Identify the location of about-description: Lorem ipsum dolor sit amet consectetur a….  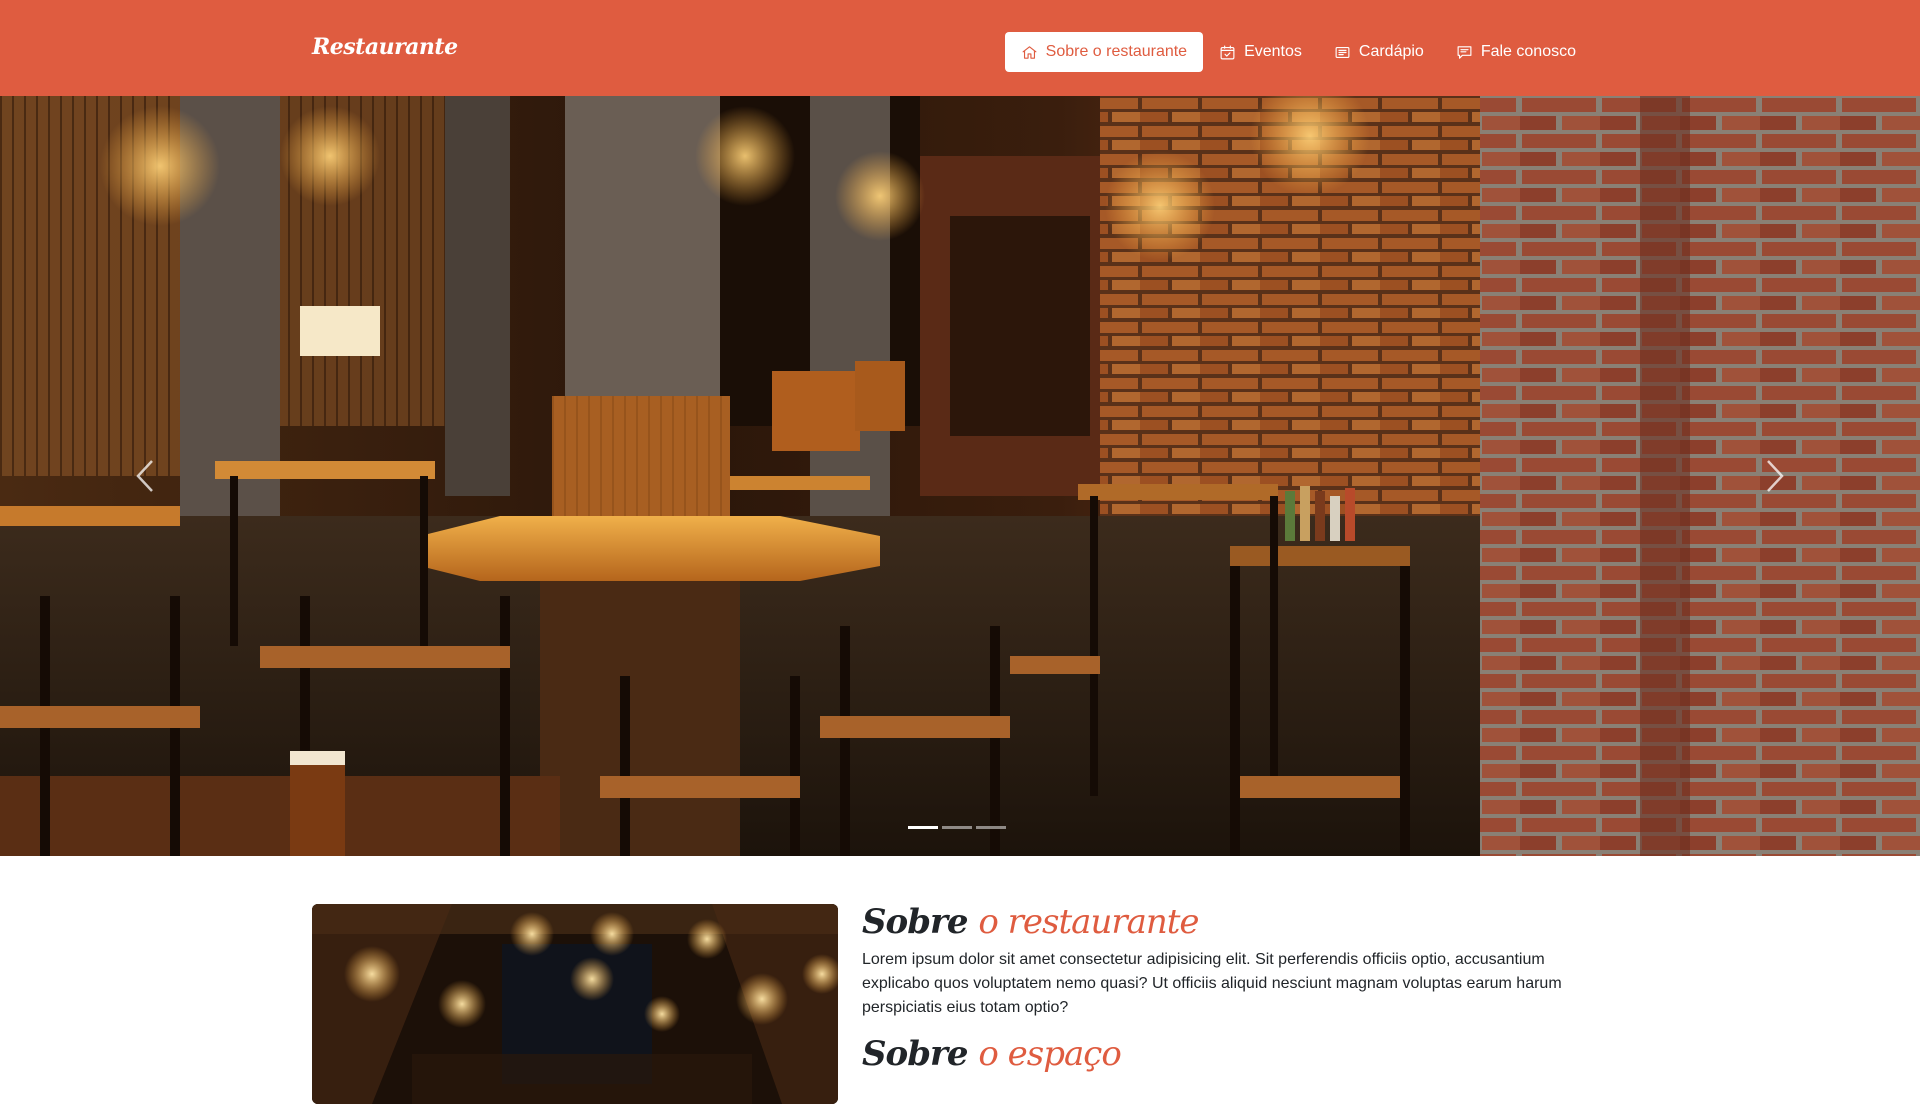
(1212, 983).